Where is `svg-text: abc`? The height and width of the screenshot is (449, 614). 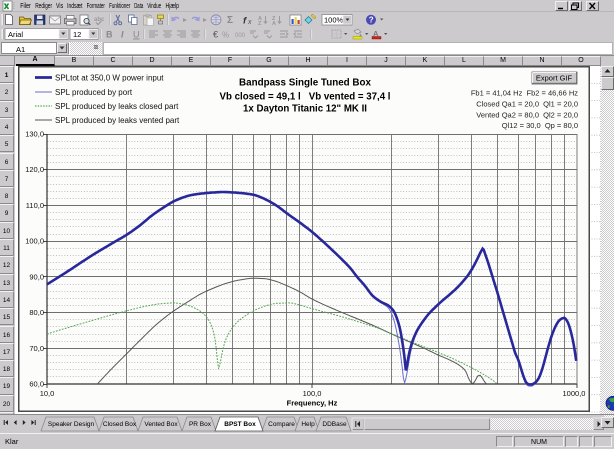
svg-text: abc is located at coordinates (99, 20).